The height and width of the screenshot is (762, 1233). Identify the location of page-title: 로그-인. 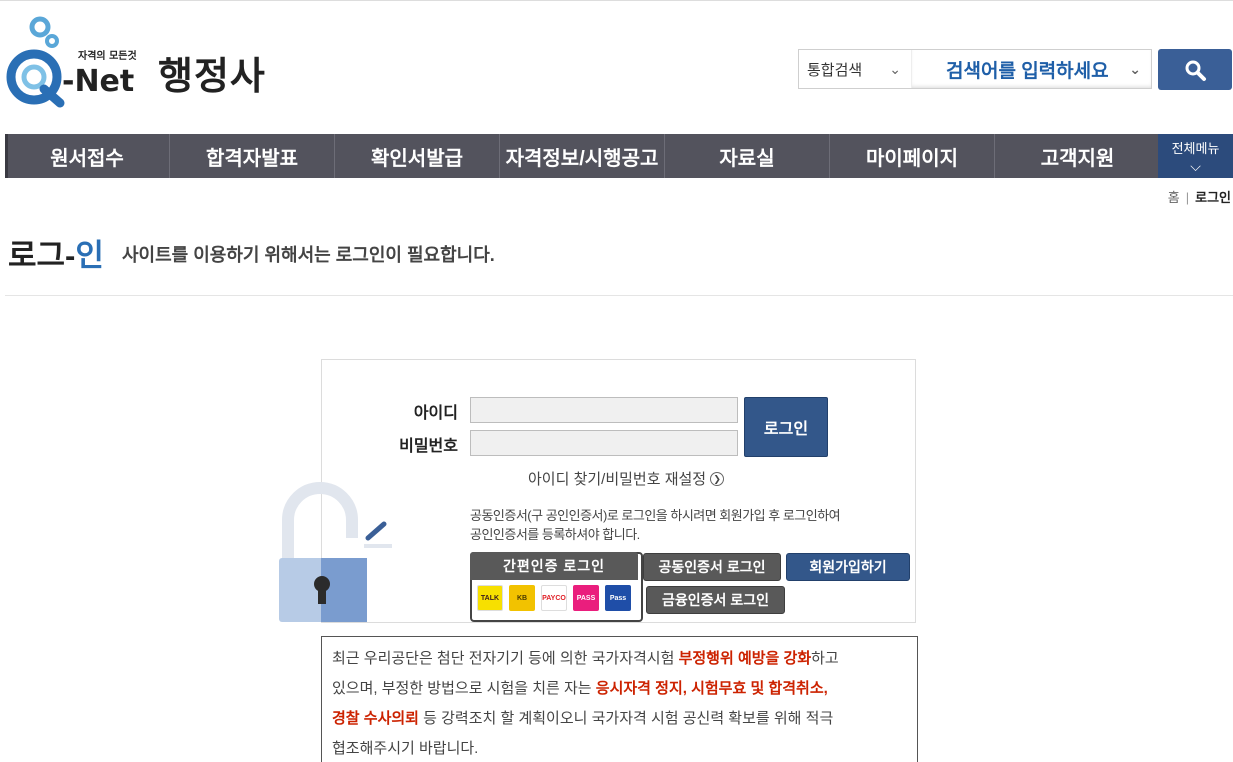
(56, 252).